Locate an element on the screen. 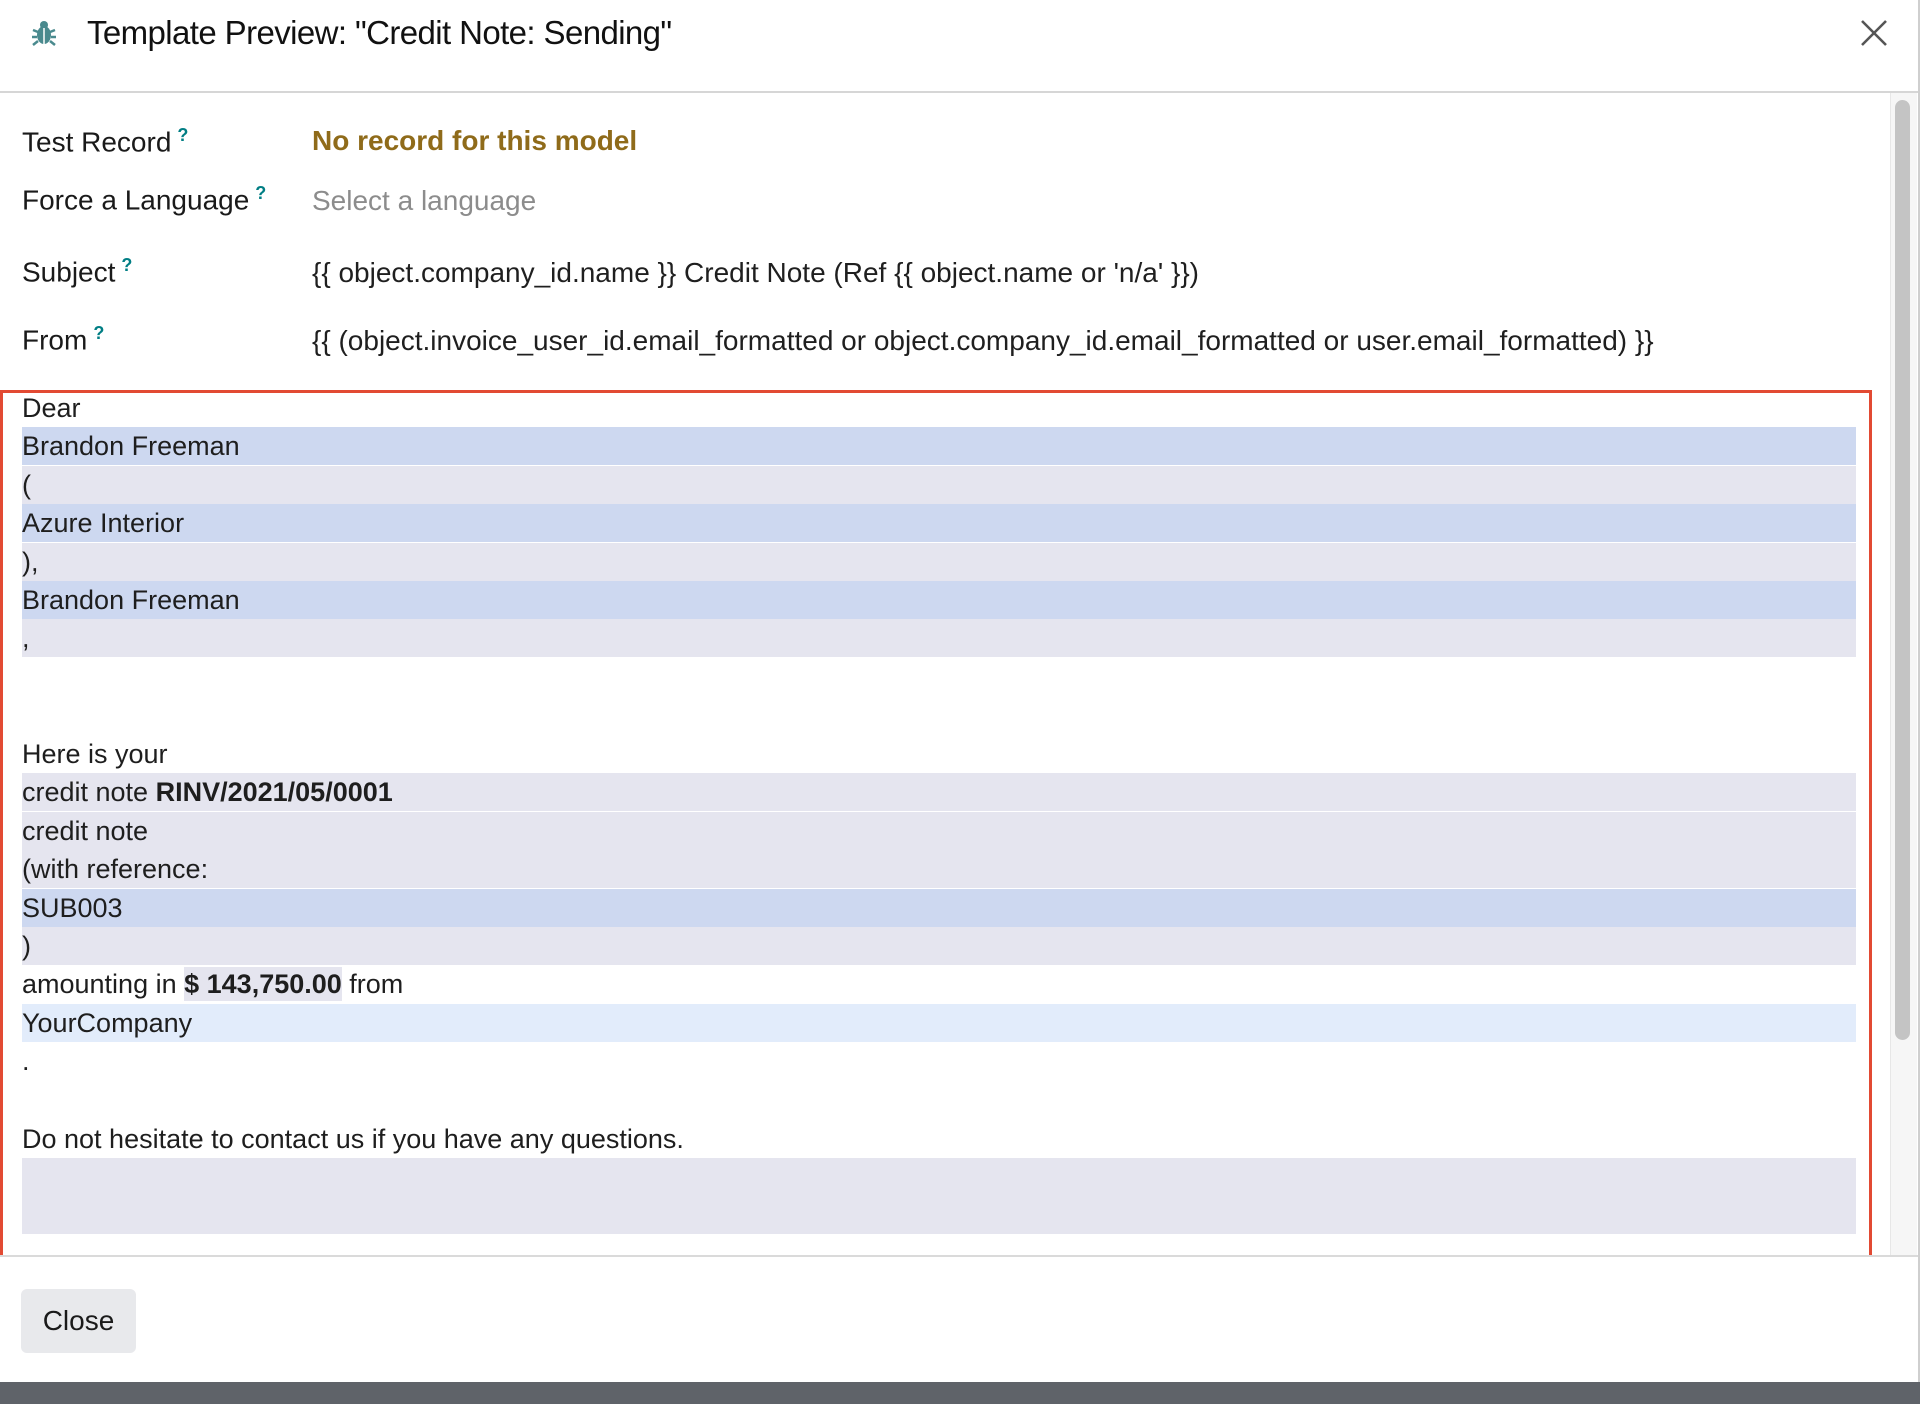  subject-label: Subject? is located at coordinates (77, 271).